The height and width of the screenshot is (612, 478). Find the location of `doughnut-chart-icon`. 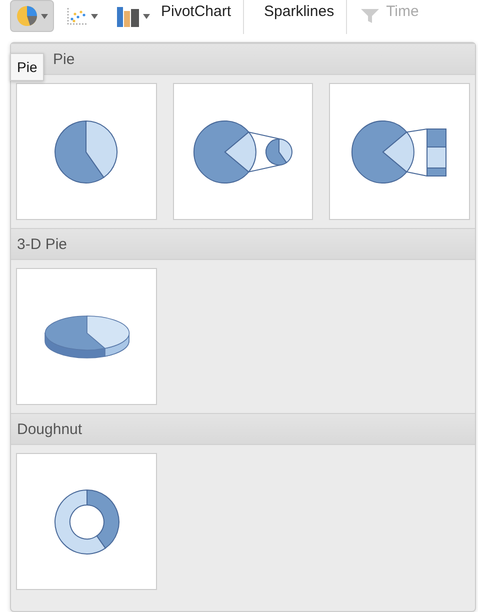

doughnut-chart-icon is located at coordinates (87, 521).